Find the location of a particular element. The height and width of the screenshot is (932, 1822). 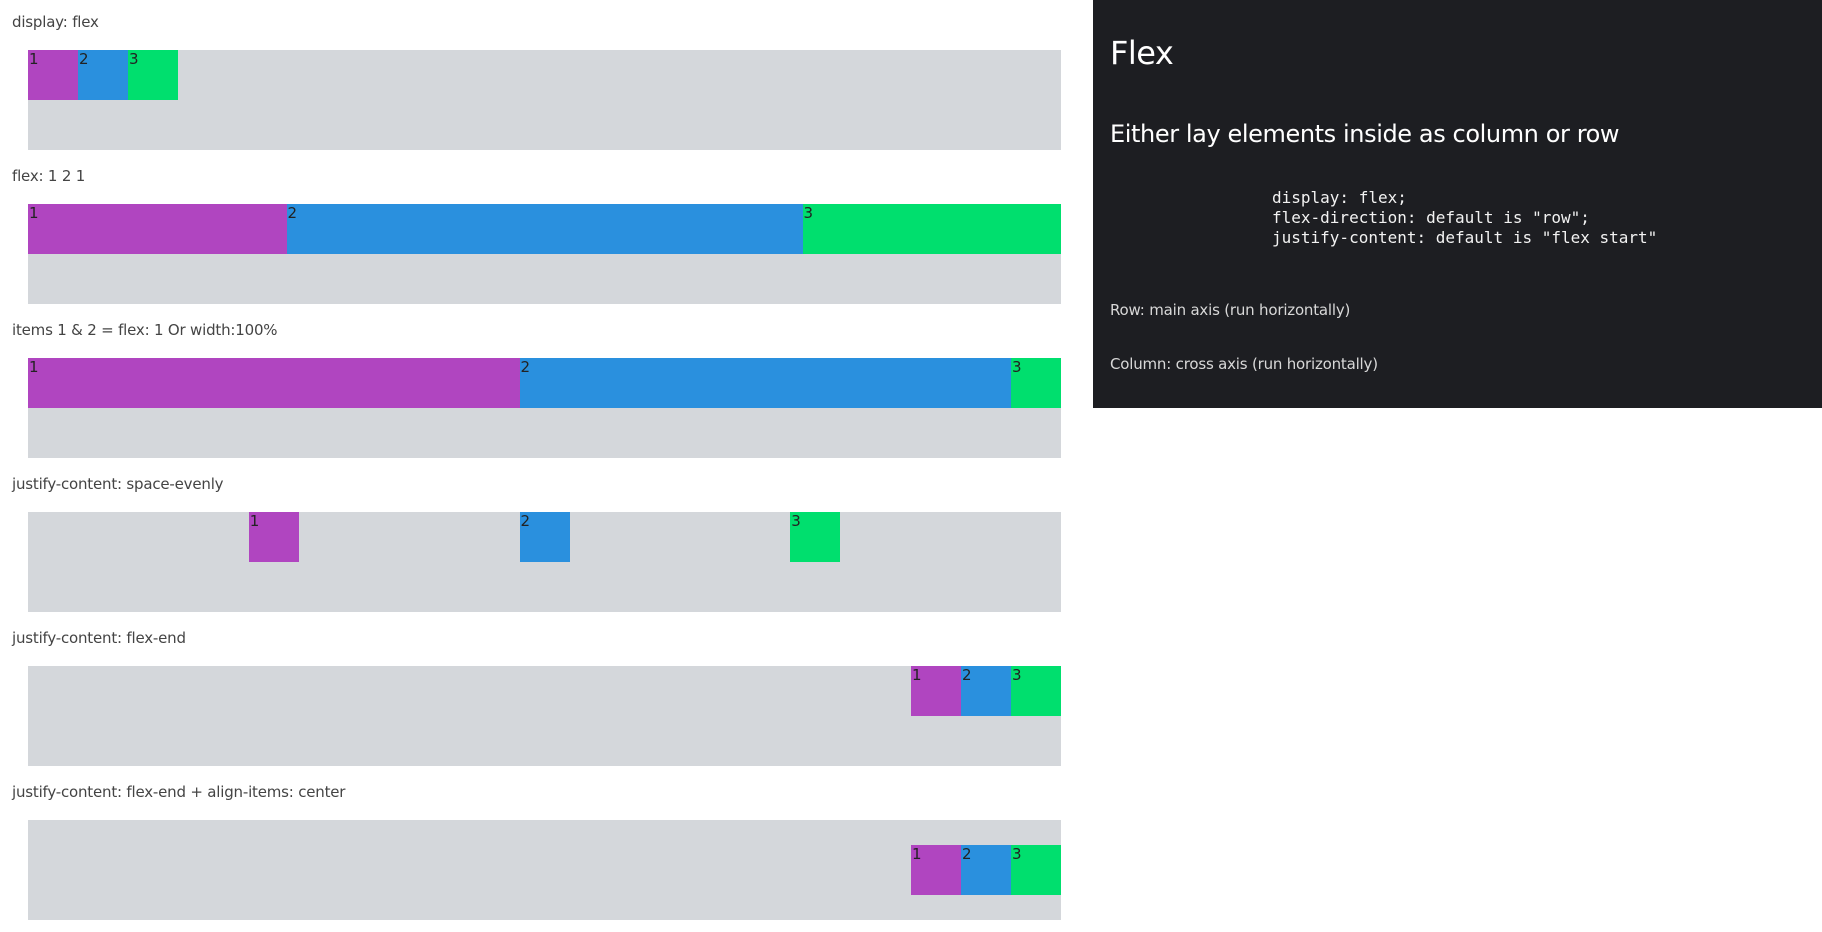

demo-container-items-flex-1: 1 2 3 is located at coordinates (544, 408).